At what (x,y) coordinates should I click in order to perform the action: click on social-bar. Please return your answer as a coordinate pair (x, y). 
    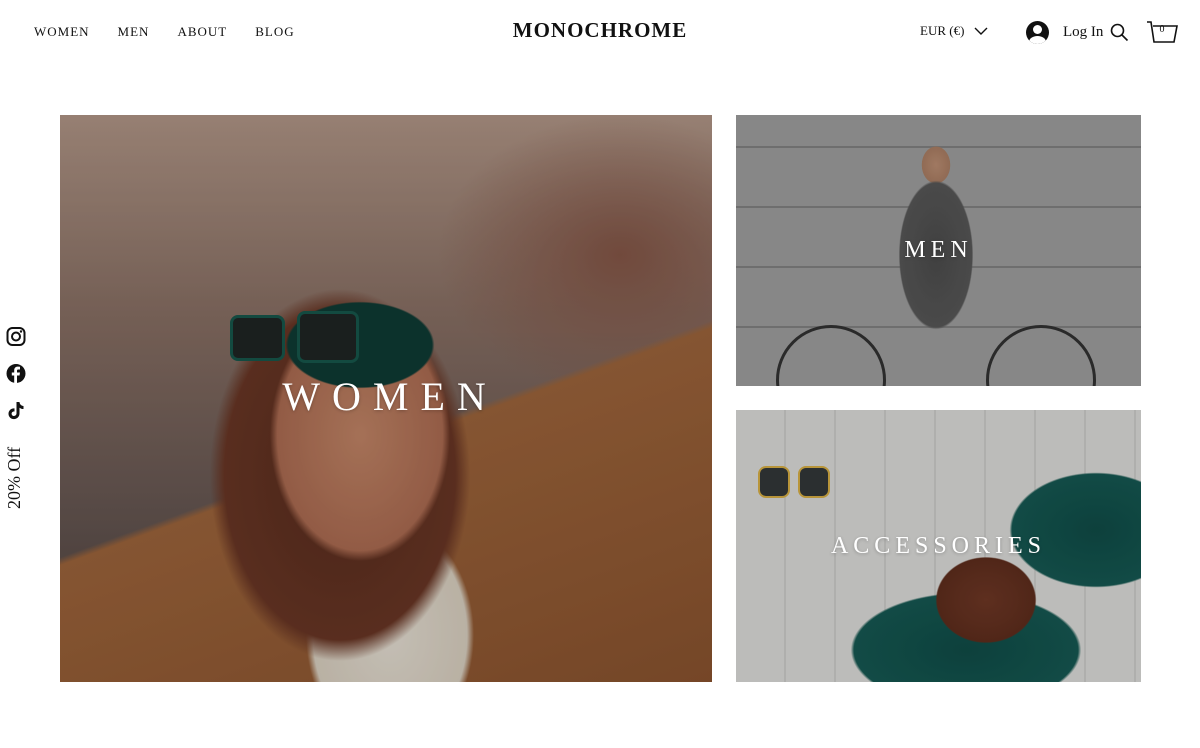
    Looking at the image, I should click on (16, 373).